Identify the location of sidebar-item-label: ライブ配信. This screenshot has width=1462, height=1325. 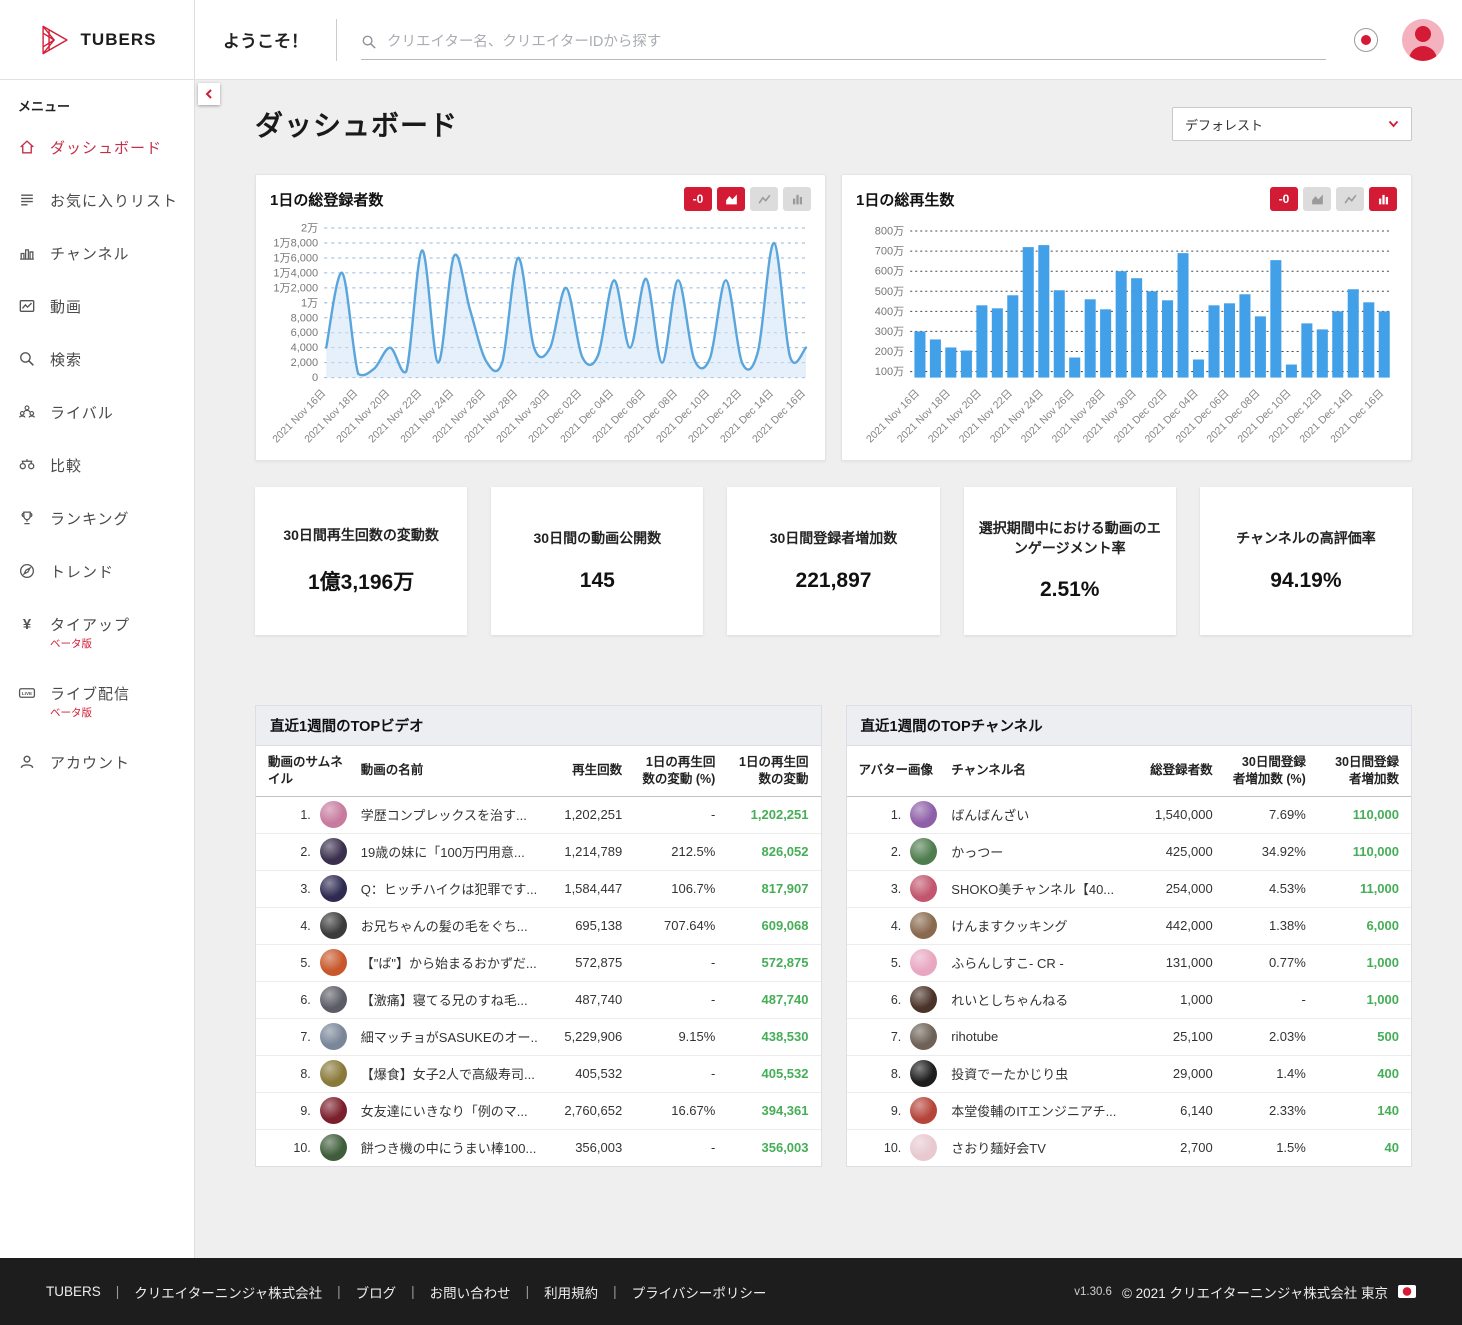
(90, 694).